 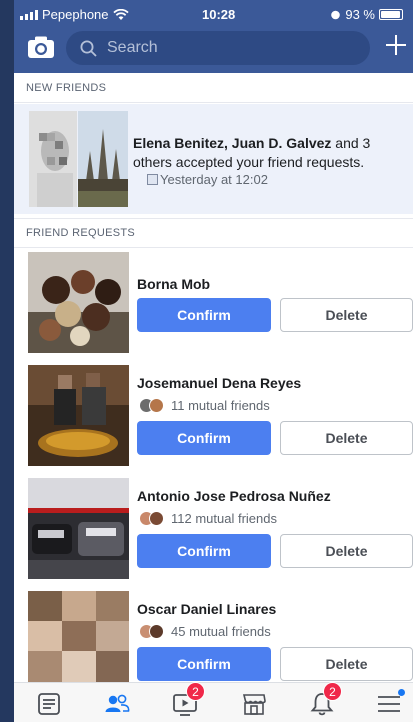 I want to click on status-bar: Pepephone 10:28 93 %, so click(x=213, y=14).